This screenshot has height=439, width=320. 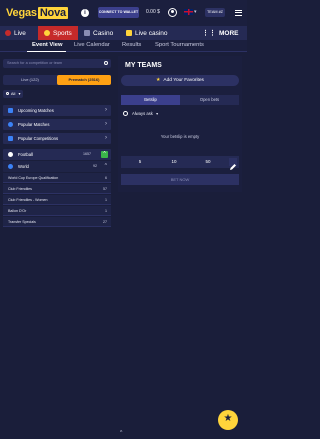 What do you see at coordinates (153, 12) in the screenshot?
I see `balance-display: 0.00 $` at bounding box center [153, 12].